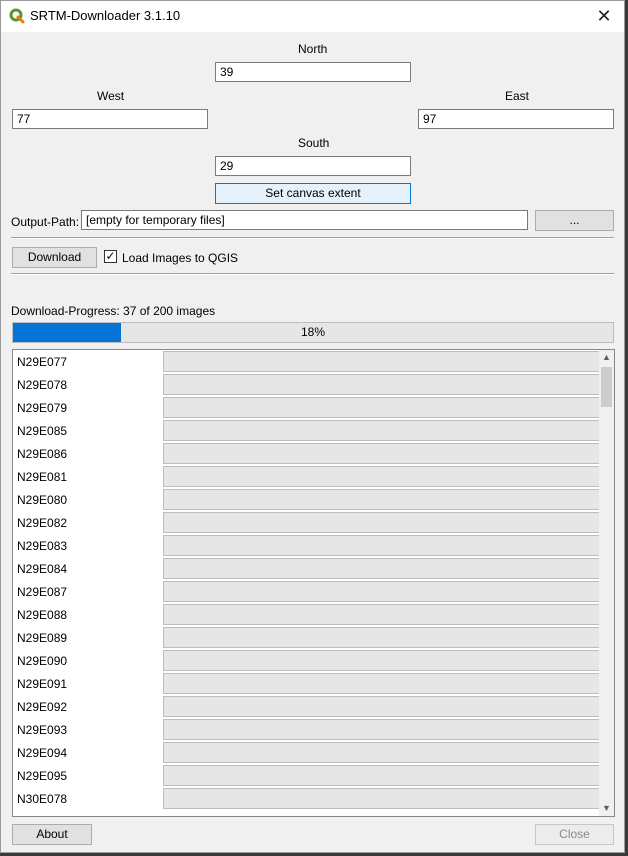 This screenshot has width=628, height=856. I want to click on tile-row: N29E077, so click(307, 361).